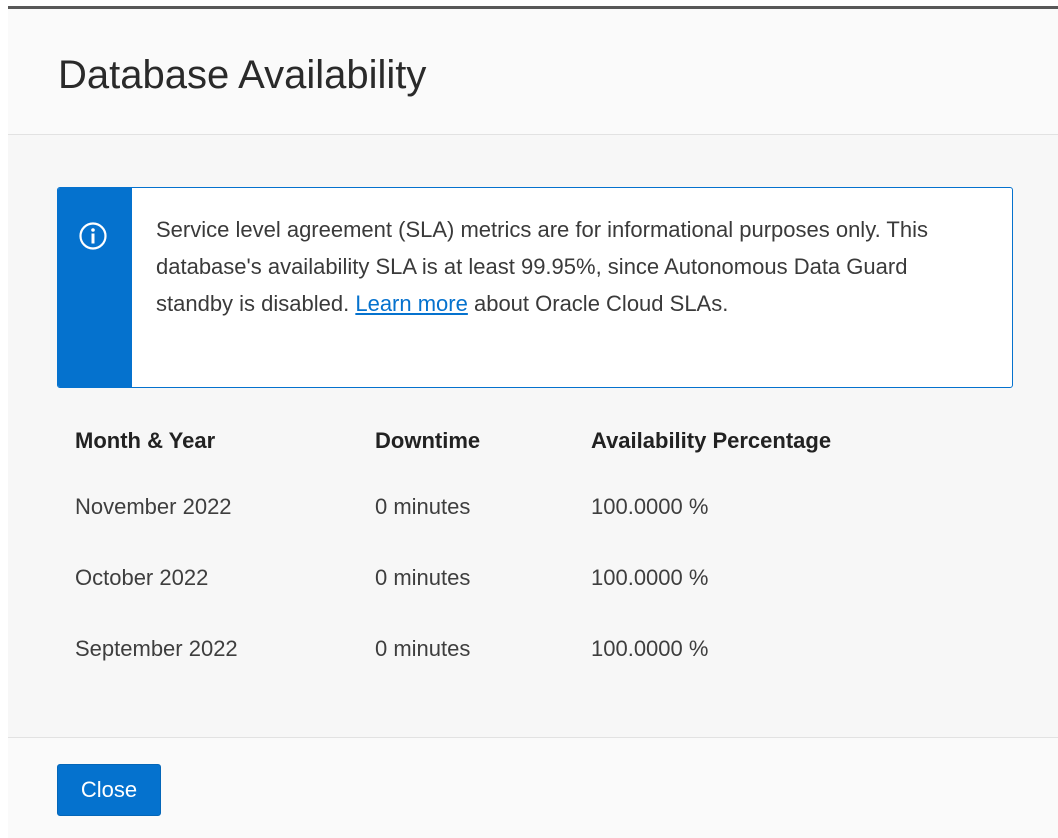  I want to click on cell-month: October 2022, so click(142, 577).